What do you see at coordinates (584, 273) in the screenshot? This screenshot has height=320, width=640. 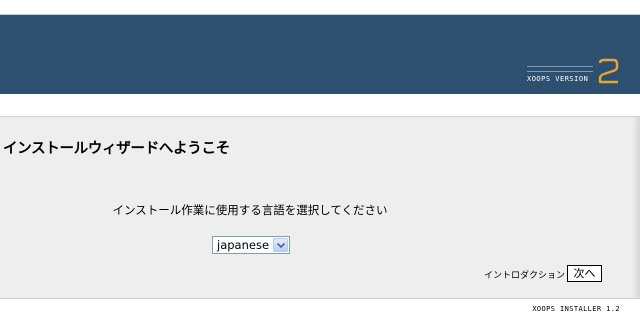 I see `next-button: 次へ` at bounding box center [584, 273].